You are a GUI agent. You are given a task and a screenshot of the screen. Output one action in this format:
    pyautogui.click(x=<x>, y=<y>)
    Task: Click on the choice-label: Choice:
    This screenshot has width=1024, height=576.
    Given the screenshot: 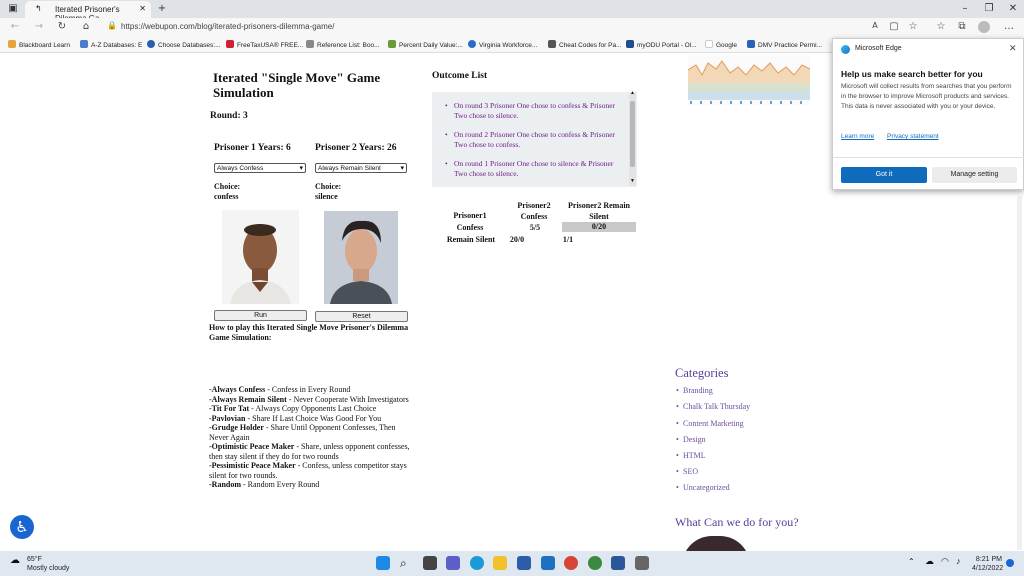 What is the action you would take?
    pyautogui.click(x=227, y=186)
    